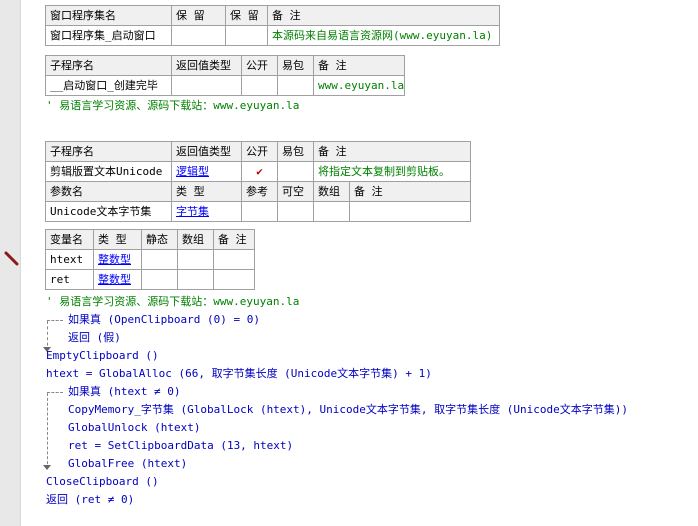 Image resolution: width=698 pixels, height=526 pixels. What do you see at coordinates (164, 320) in the screenshot?
I see `code-line: 如果真 (OpenClipboard (0) = 0)` at bounding box center [164, 320].